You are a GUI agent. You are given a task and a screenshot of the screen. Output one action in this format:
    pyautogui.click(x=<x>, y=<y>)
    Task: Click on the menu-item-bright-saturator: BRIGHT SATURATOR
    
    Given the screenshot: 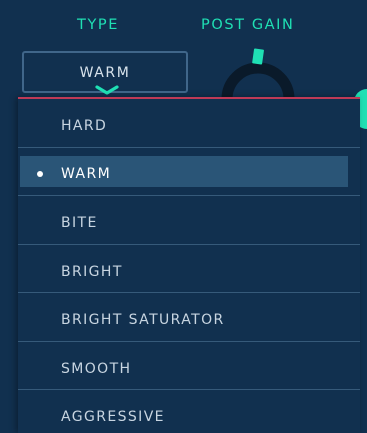 What is the action you would take?
    pyautogui.click(x=189, y=317)
    